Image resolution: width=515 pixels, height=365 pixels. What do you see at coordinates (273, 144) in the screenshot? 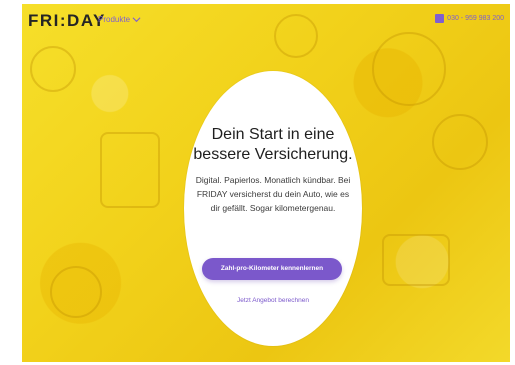
I see `hero-headline: Dein Start in eine bessere Versicherung.` at bounding box center [273, 144].